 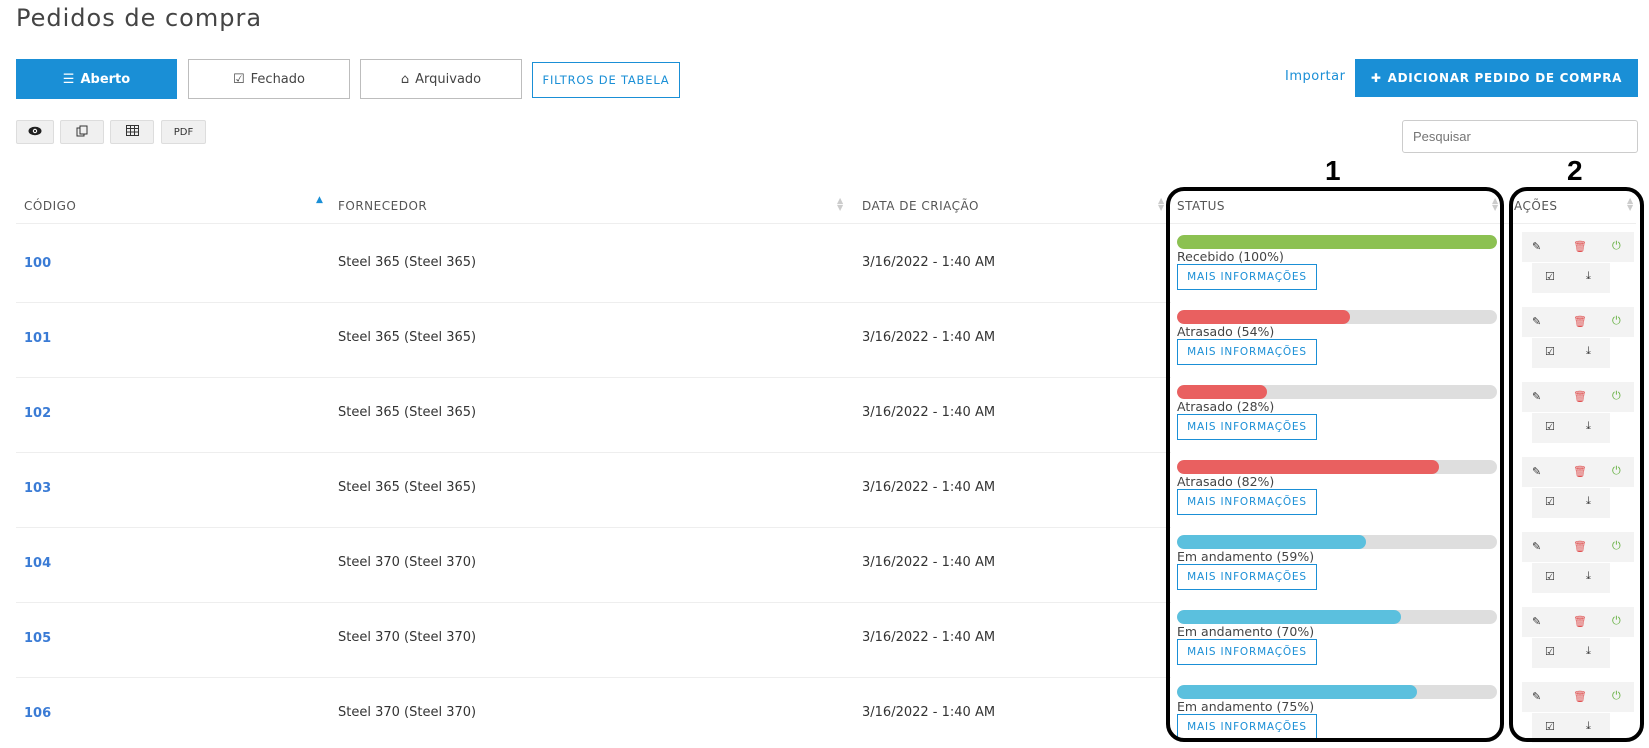 What do you see at coordinates (37, 488) in the screenshot?
I see `order-code-link: 103` at bounding box center [37, 488].